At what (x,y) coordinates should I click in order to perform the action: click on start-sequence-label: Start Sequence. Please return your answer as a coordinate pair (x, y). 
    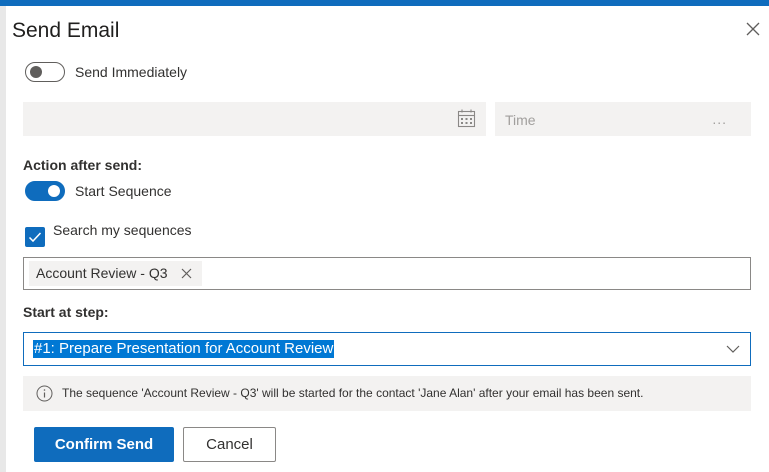
    Looking at the image, I should click on (123, 191).